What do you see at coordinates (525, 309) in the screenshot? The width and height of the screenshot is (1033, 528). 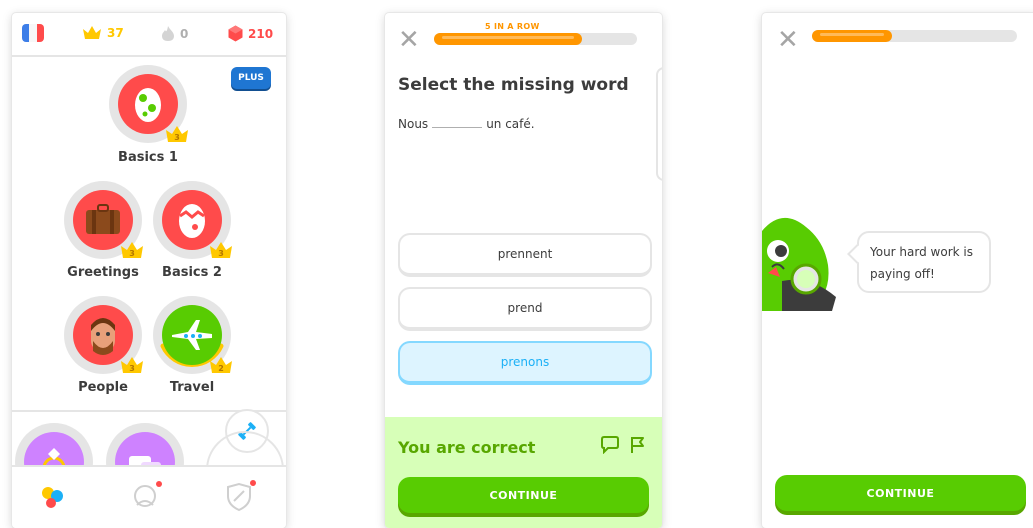 I see `option-button: prend` at bounding box center [525, 309].